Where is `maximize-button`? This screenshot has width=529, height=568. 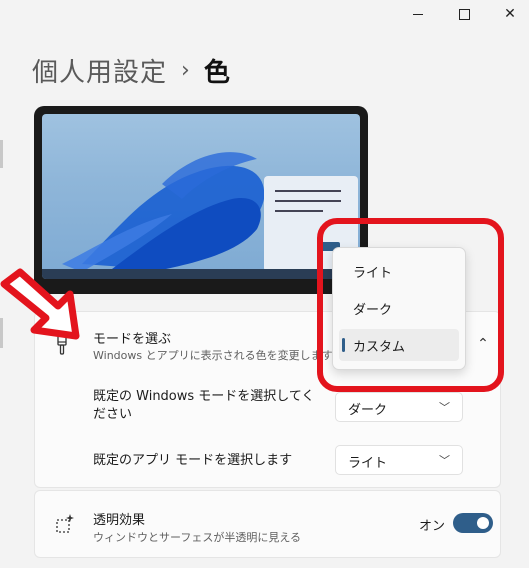 maximize-button is located at coordinates (464, 14).